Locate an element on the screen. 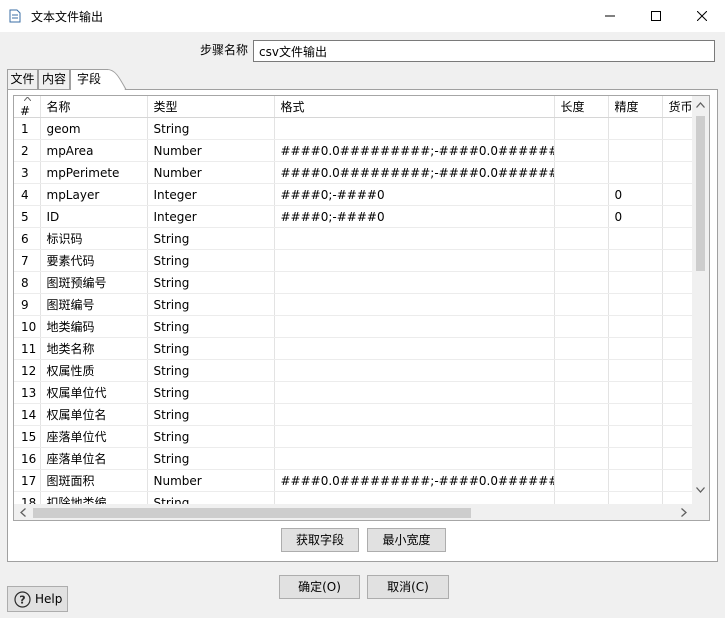 This screenshot has height=618, width=725. cancel-button: 取消(C) is located at coordinates (408, 587).